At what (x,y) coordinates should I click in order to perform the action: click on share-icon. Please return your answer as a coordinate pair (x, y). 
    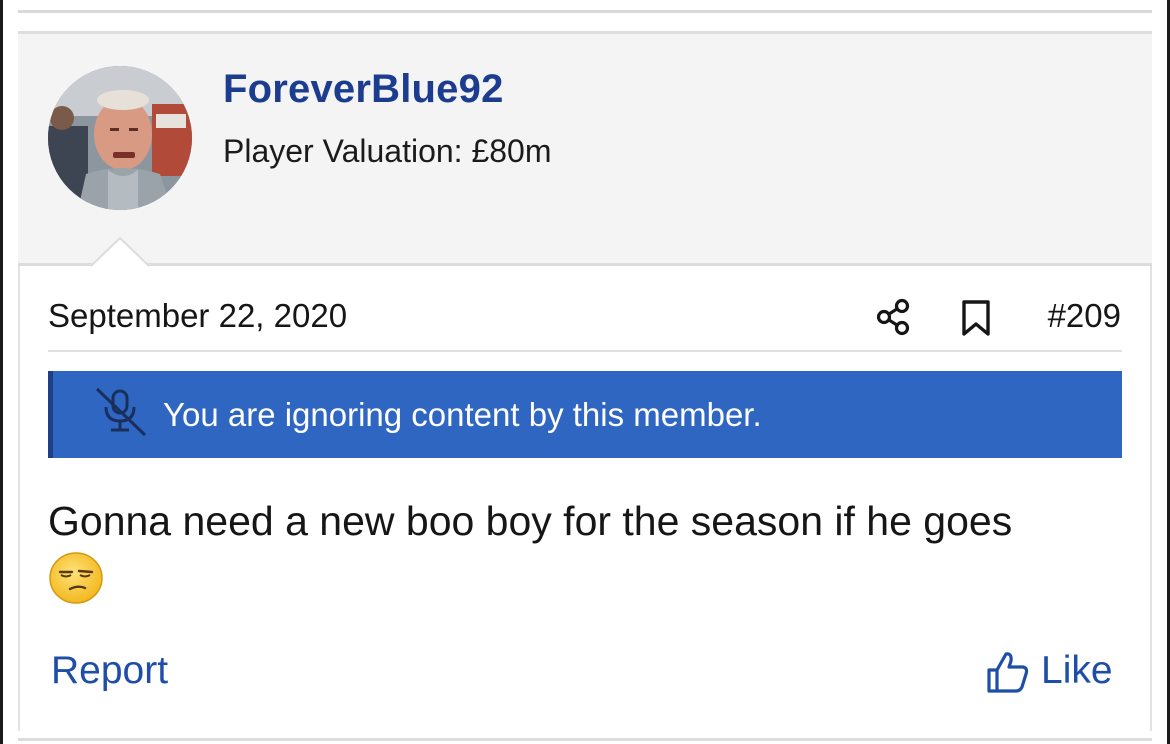
    Looking at the image, I should click on (894, 317).